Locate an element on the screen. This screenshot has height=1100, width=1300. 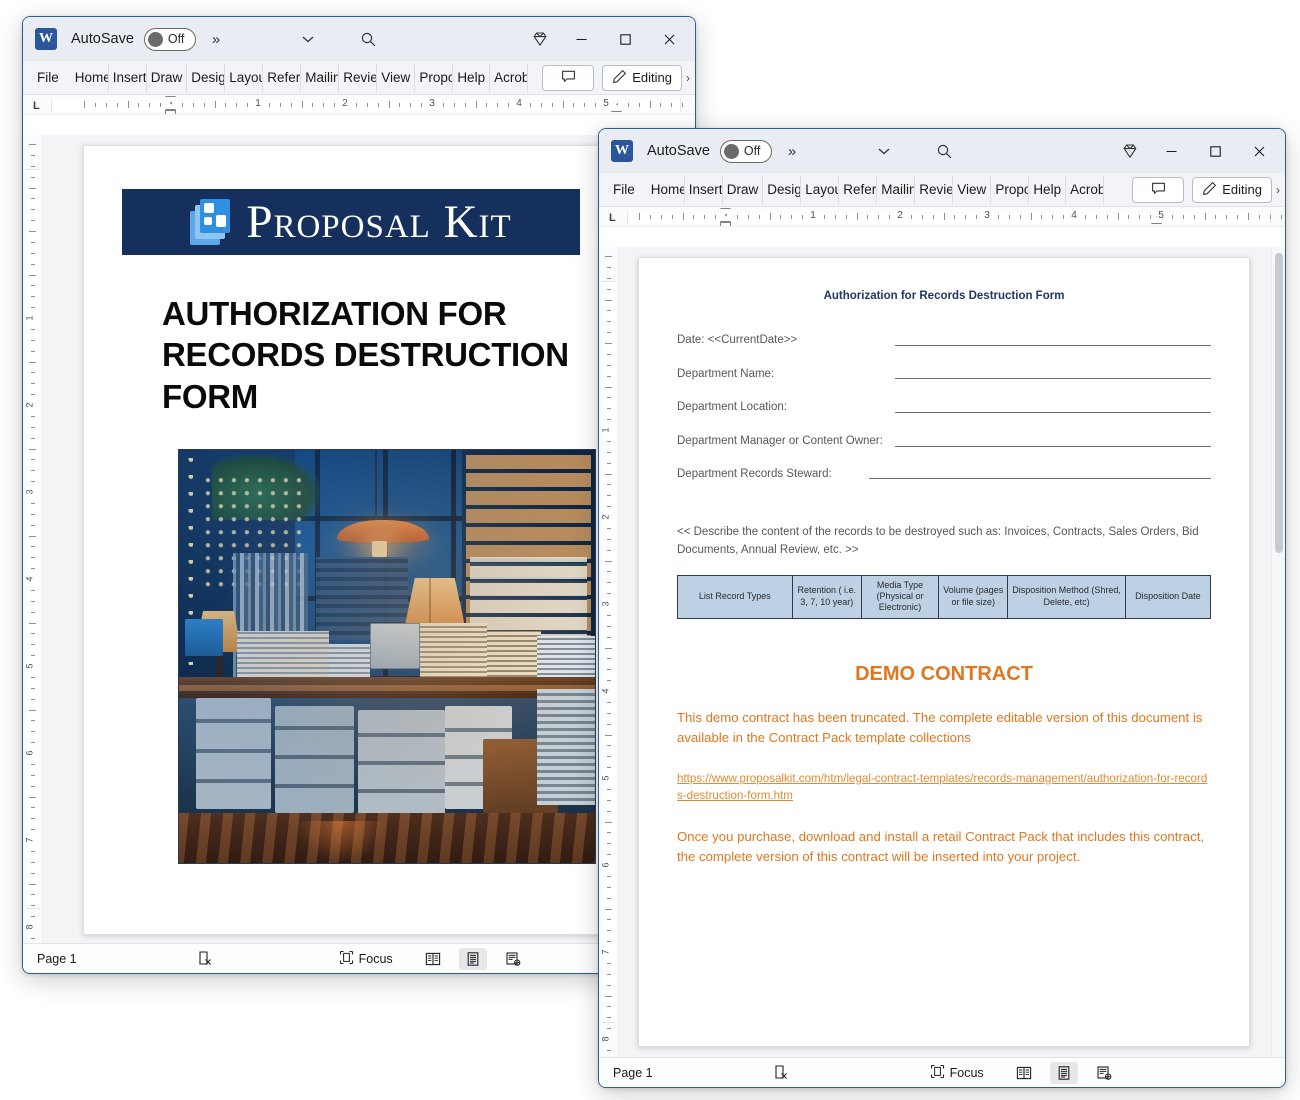
titlebar-window-2: W AutoSave Off » is located at coordinates (942, 151).